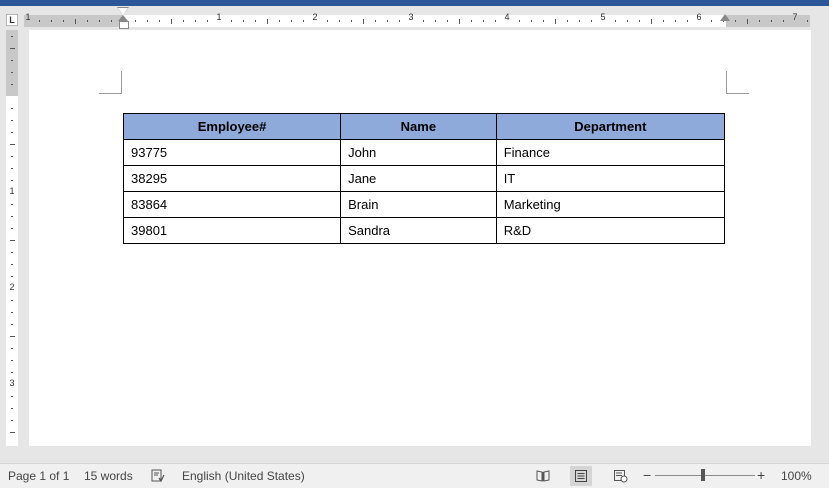 The width and height of the screenshot is (829, 488). Describe the element at coordinates (417, 21) in the screenshot. I see `ruler-track` at that location.